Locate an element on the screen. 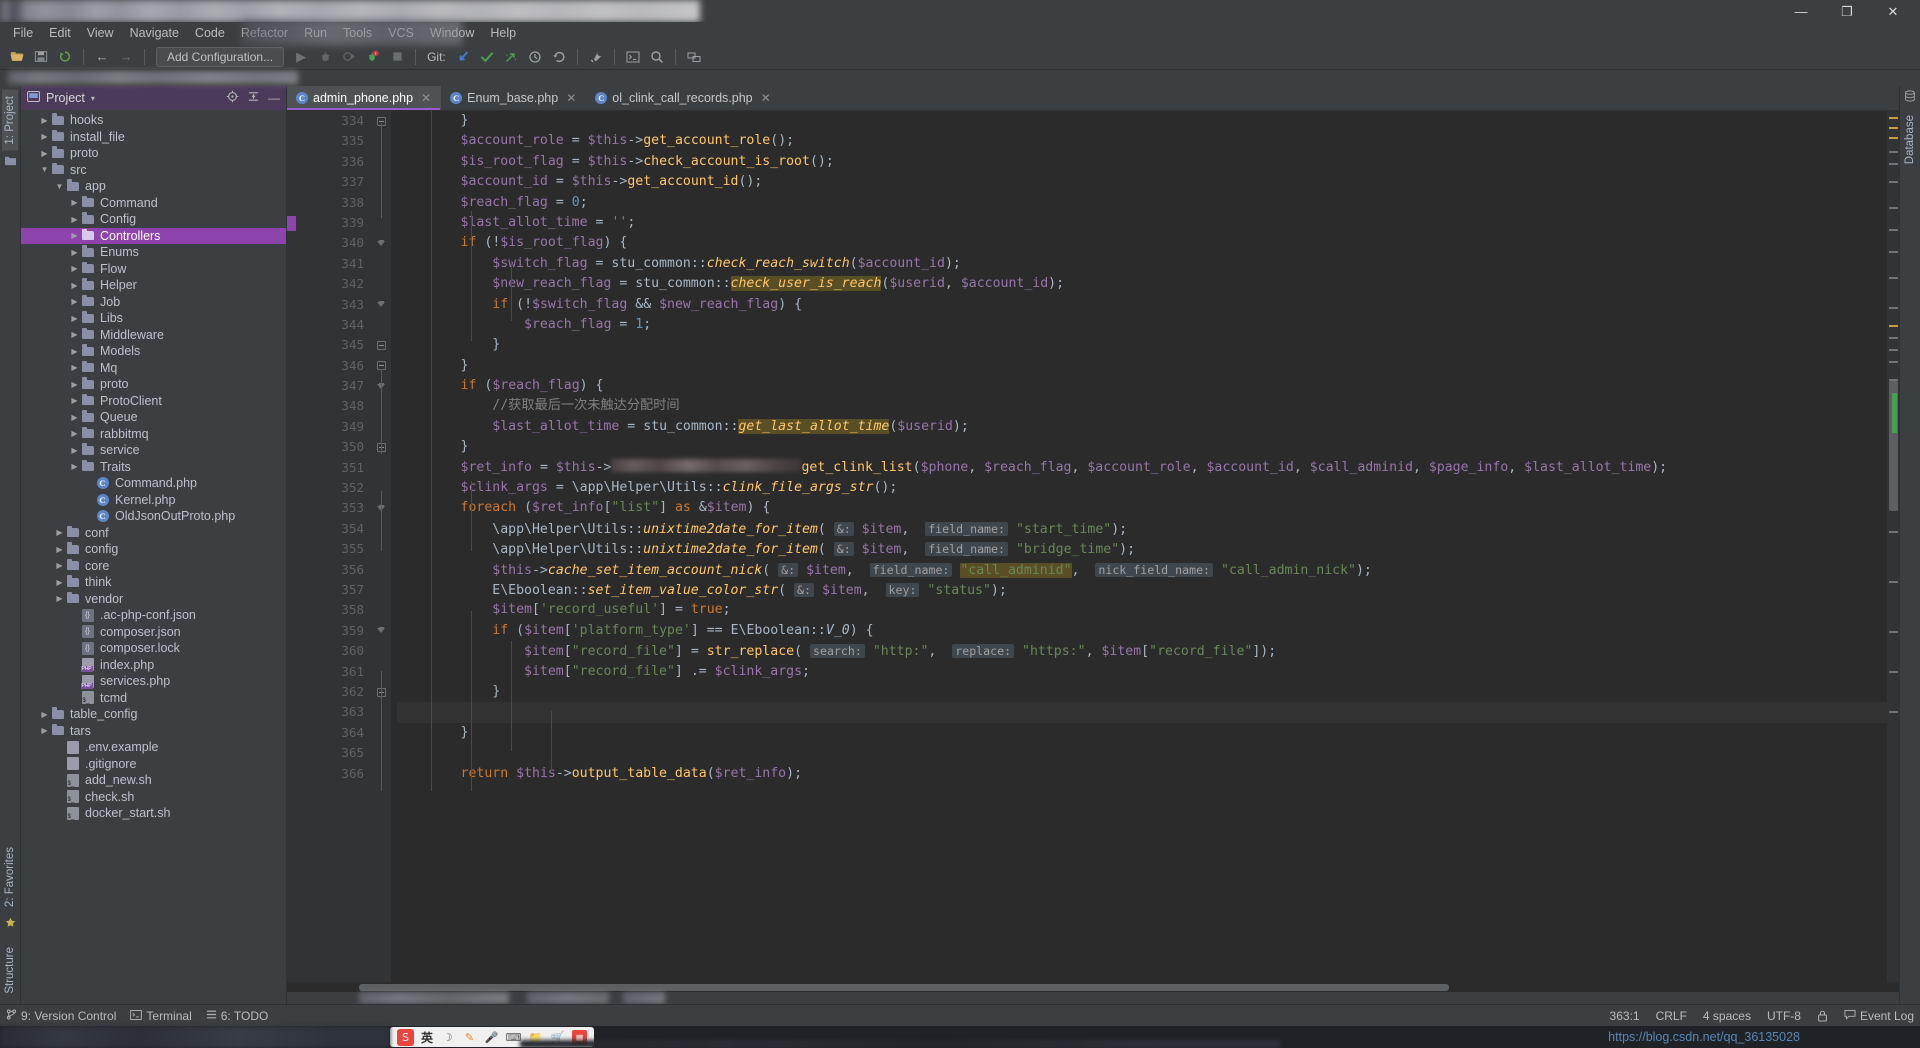 The height and width of the screenshot is (1048, 1920). tree-node: ▶ index.php is located at coordinates (153, 665).